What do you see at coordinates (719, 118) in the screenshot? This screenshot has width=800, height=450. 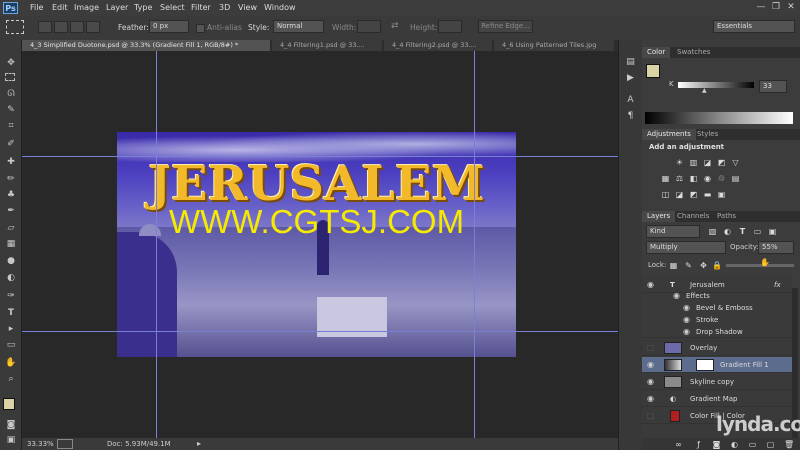 I see `color-ramp` at bounding box center [719, 118].